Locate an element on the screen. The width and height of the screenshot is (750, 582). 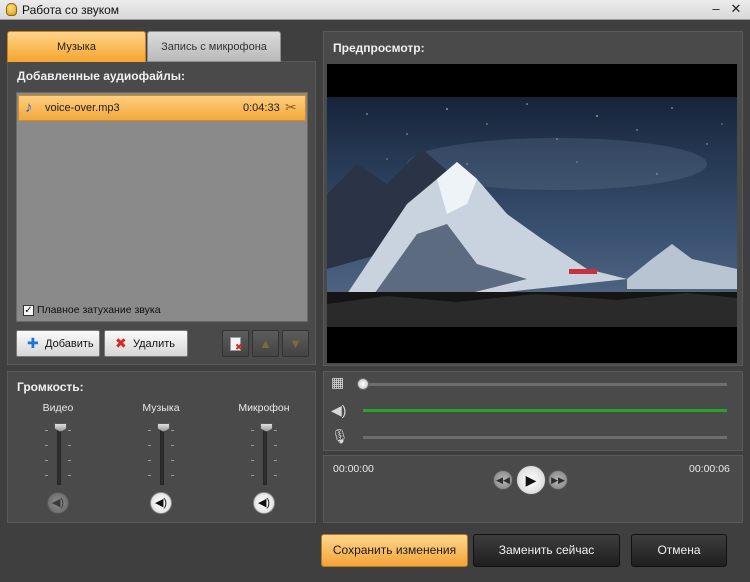
arrow-down-icon: ▼ is located at coordinates (295, 343).